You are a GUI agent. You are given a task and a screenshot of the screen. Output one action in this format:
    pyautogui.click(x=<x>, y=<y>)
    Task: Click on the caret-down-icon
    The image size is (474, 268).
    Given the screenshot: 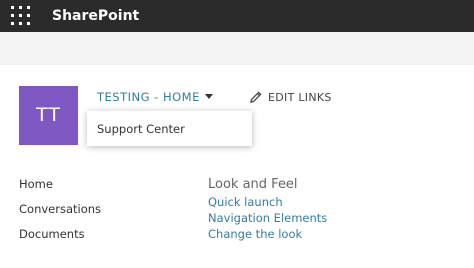 What is the action you would take?
    pyautogui.click(x=209, y=97)
    